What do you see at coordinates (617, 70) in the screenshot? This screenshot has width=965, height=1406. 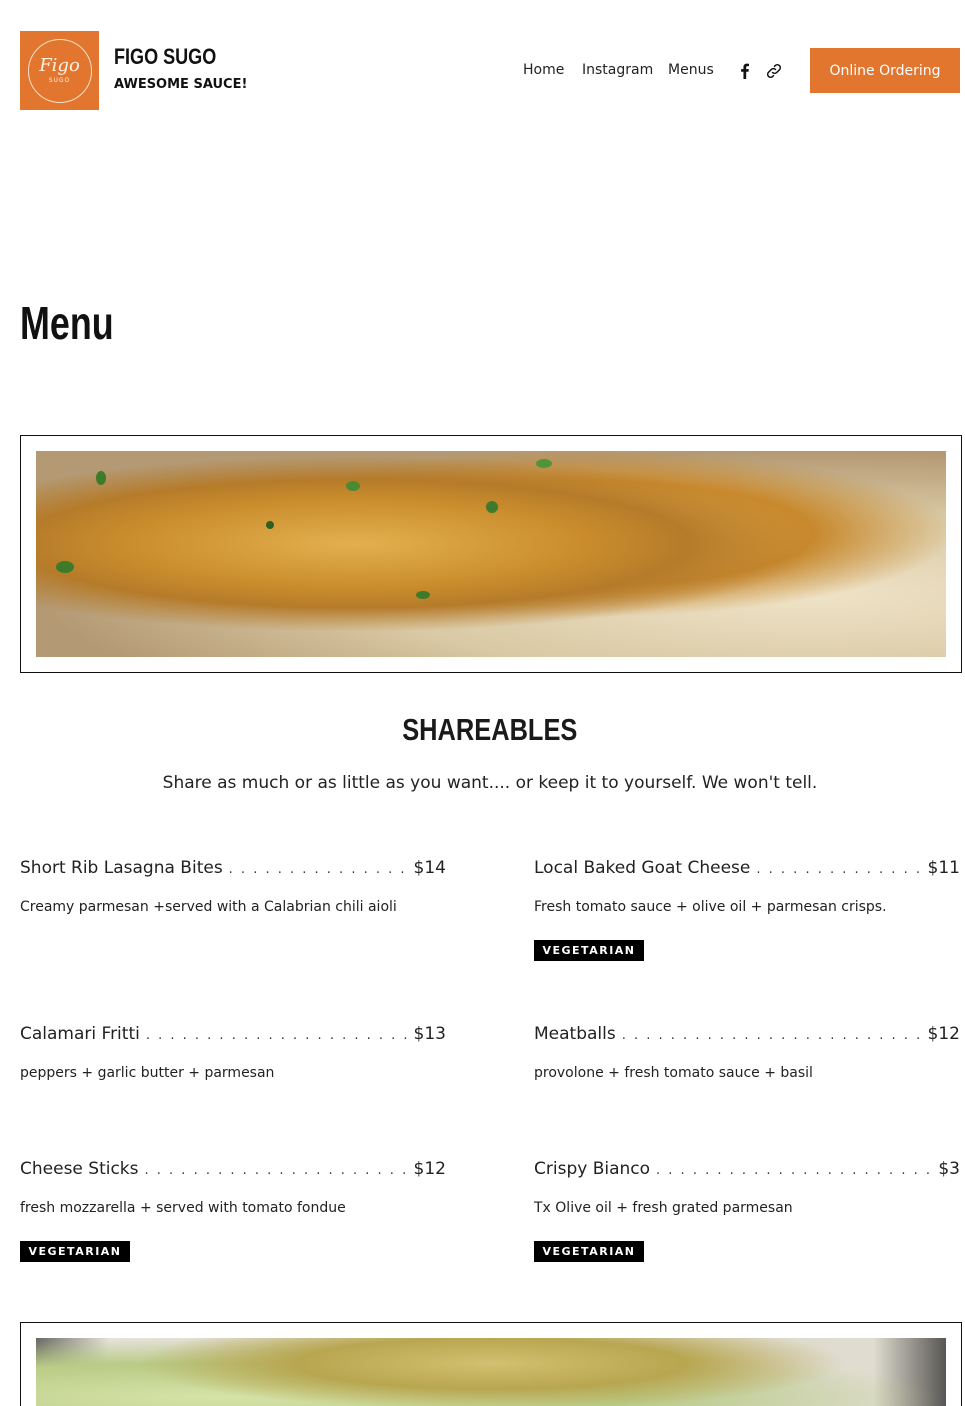 I see `nav-instagram: Instagram` at bounding box center [617, 70].